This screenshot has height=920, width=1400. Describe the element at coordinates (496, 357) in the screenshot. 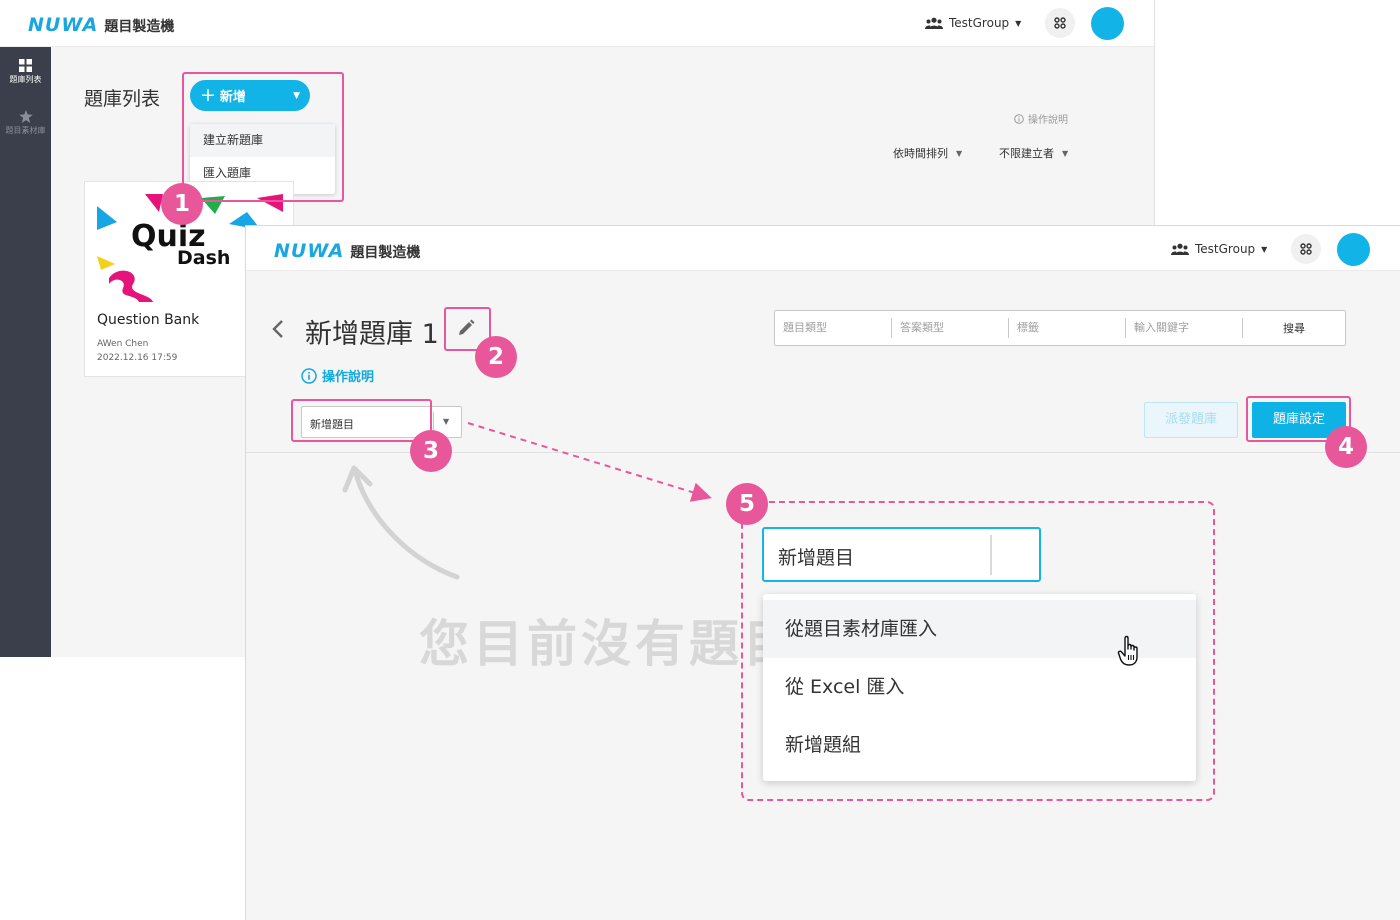

I see `step-badge-2: 2` at that location.